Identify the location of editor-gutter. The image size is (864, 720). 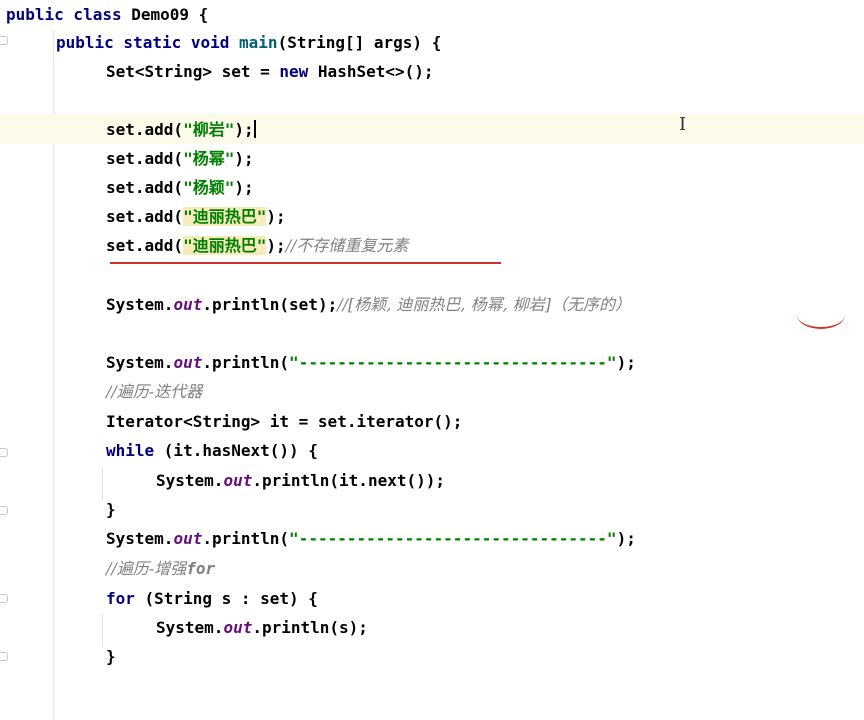
(7, 360).